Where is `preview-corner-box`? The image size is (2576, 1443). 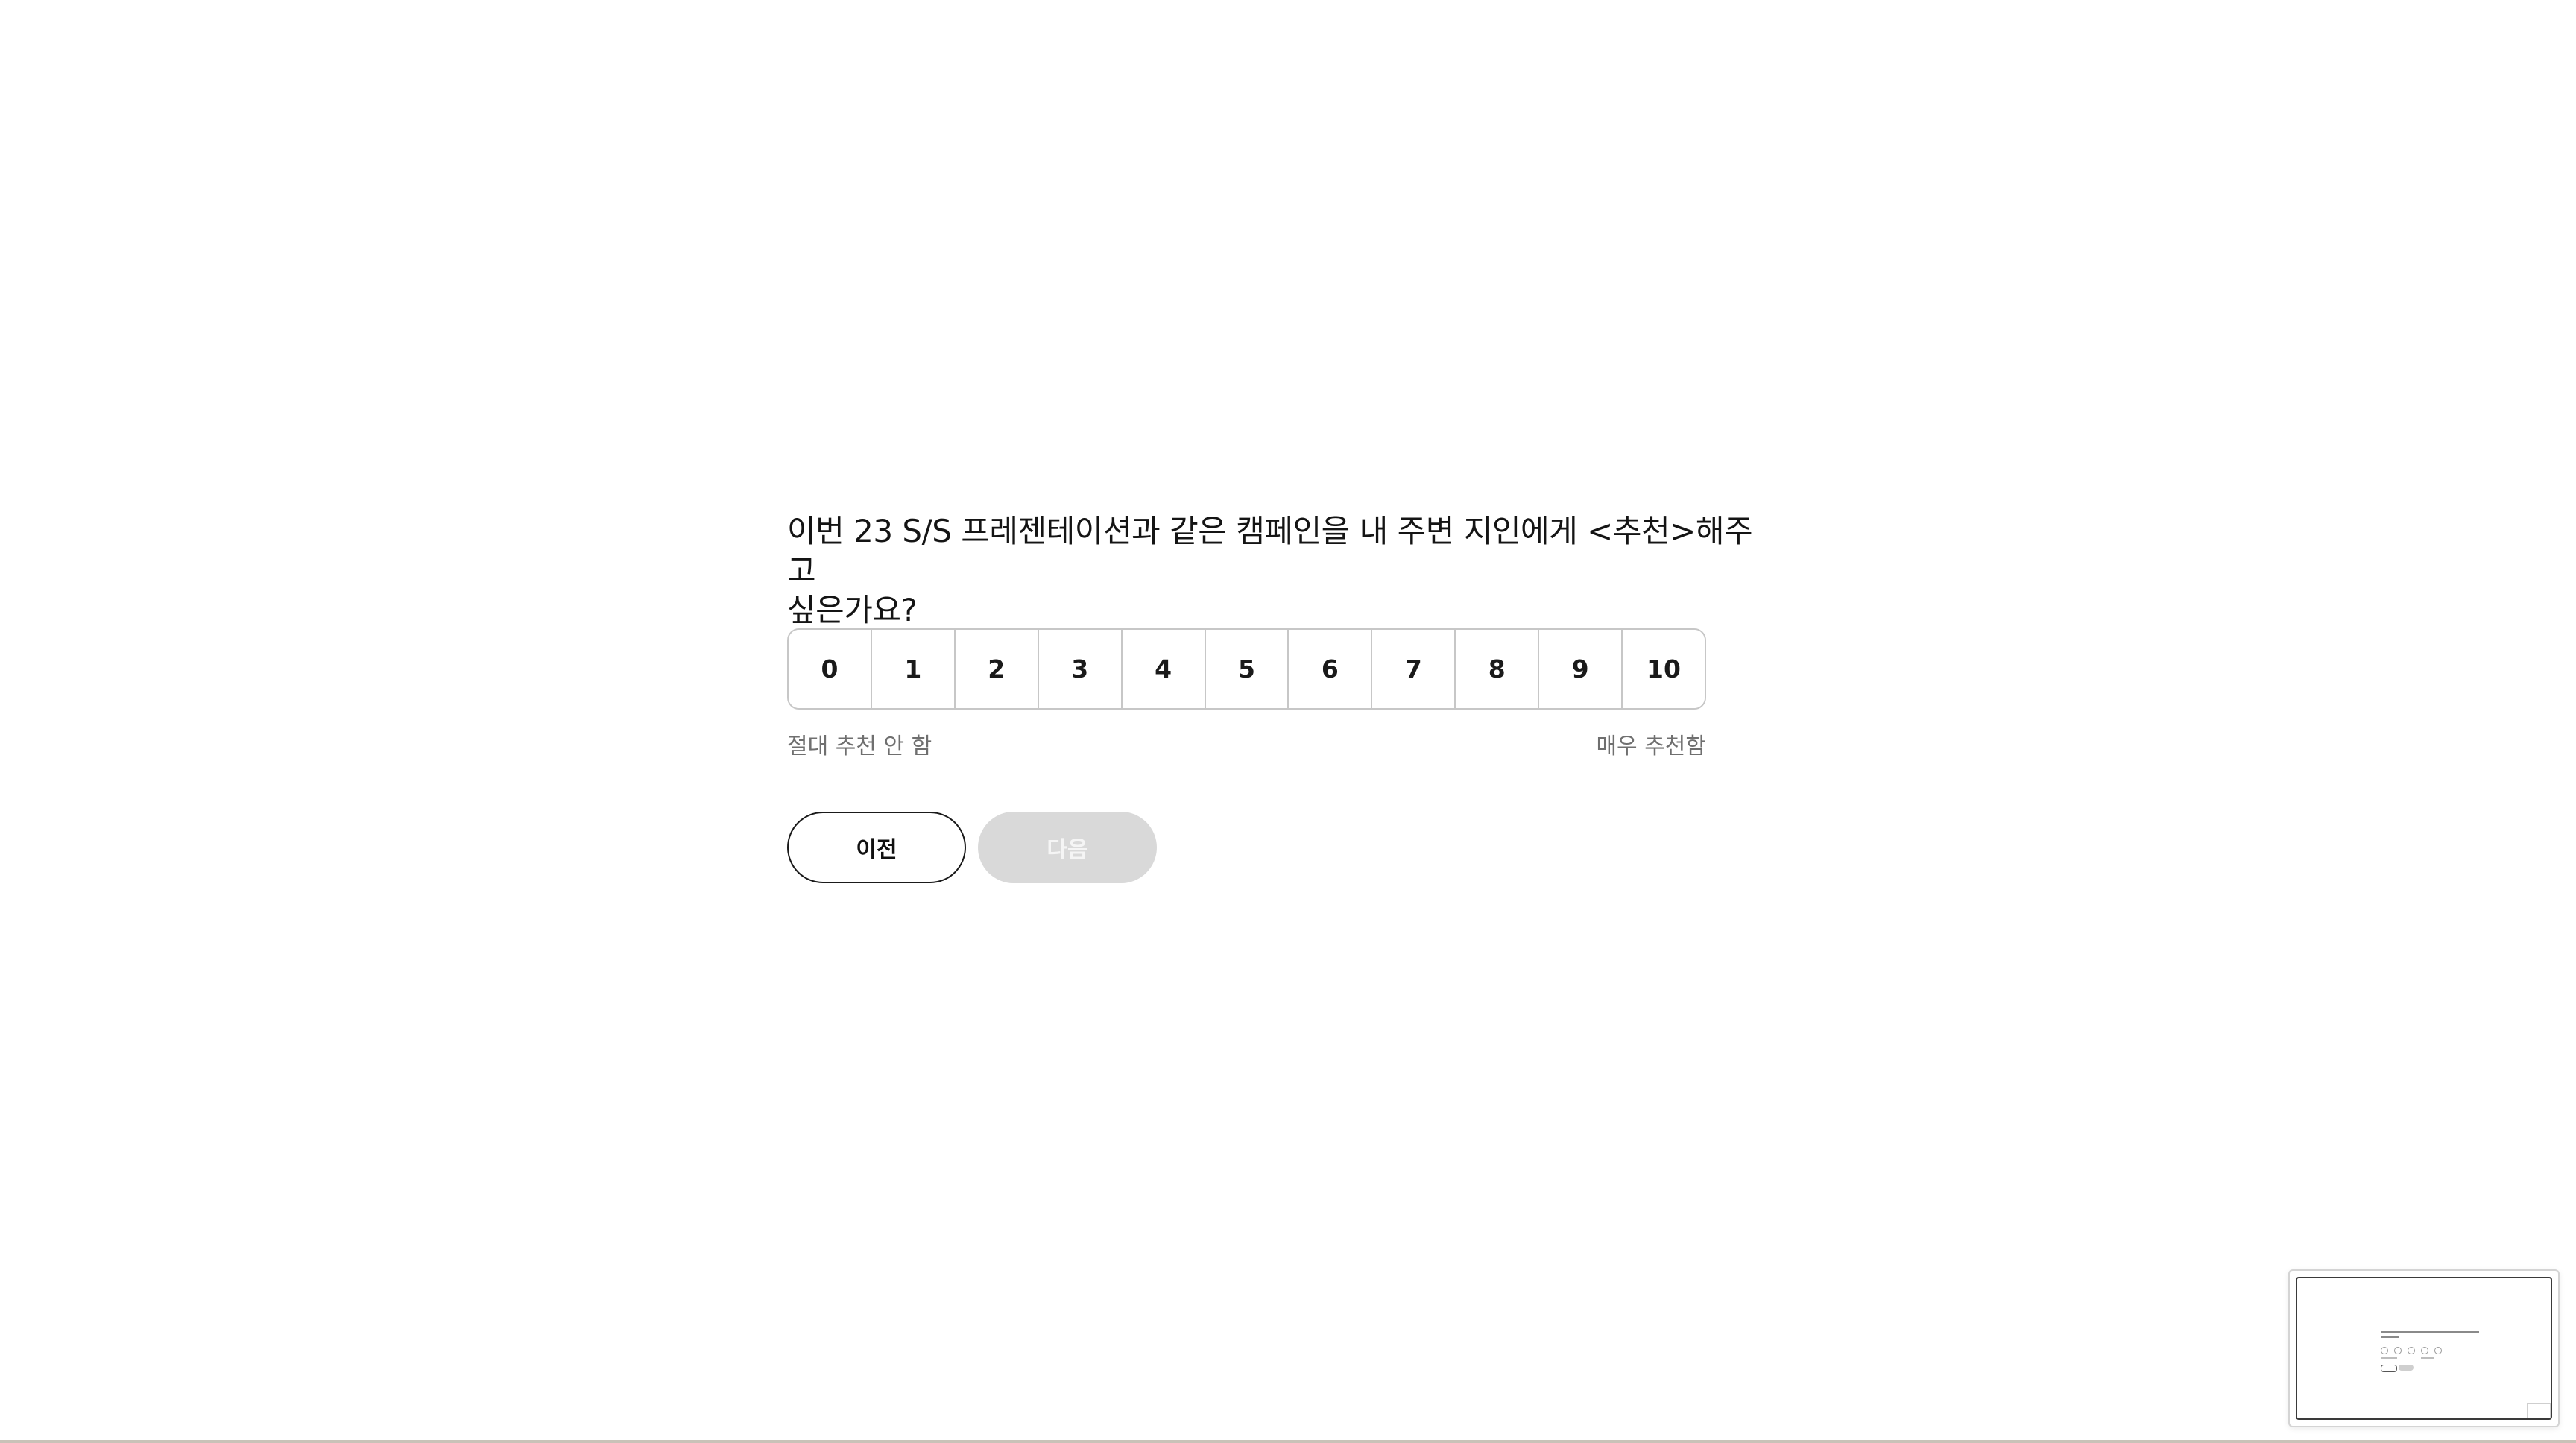
preview-corner-box is located at coordinates (2539, 1410).